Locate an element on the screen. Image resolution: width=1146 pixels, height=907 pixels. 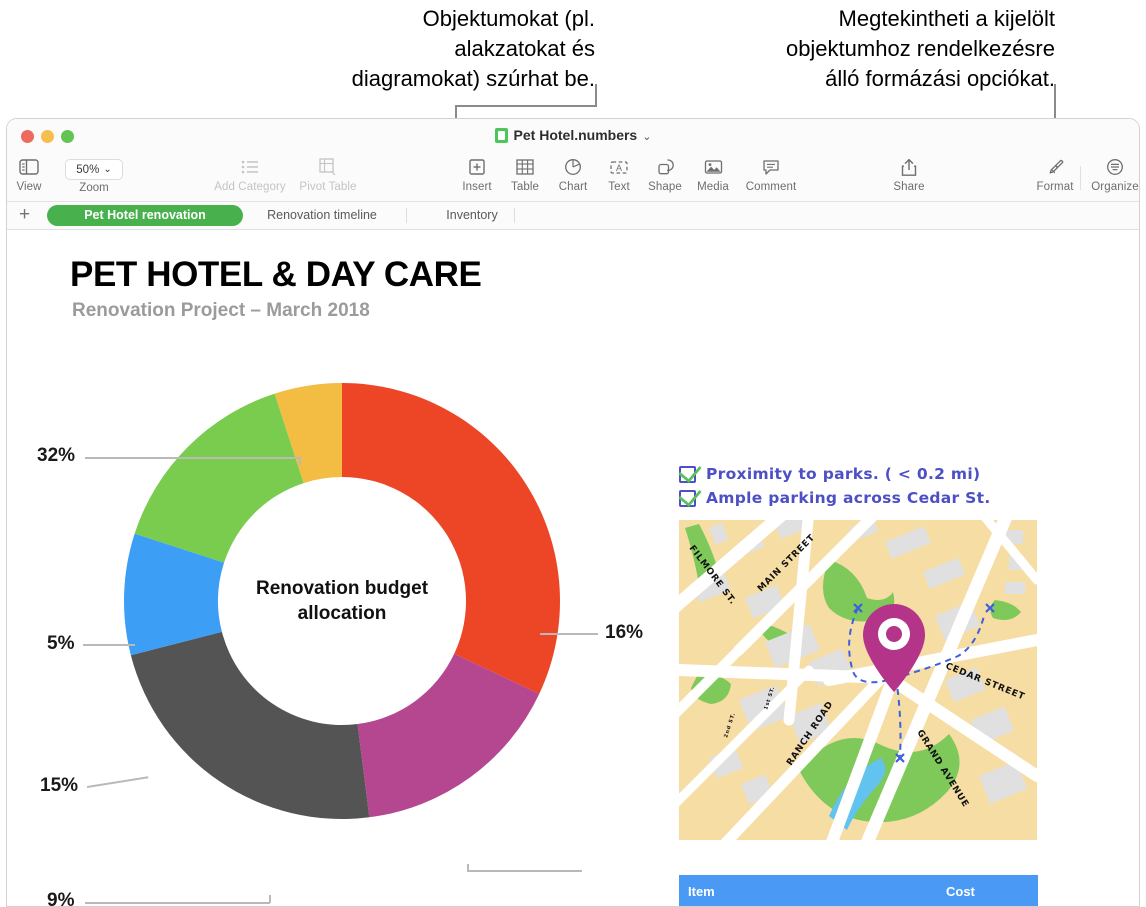
leader-line-labor is located at coordinates (524, 871).